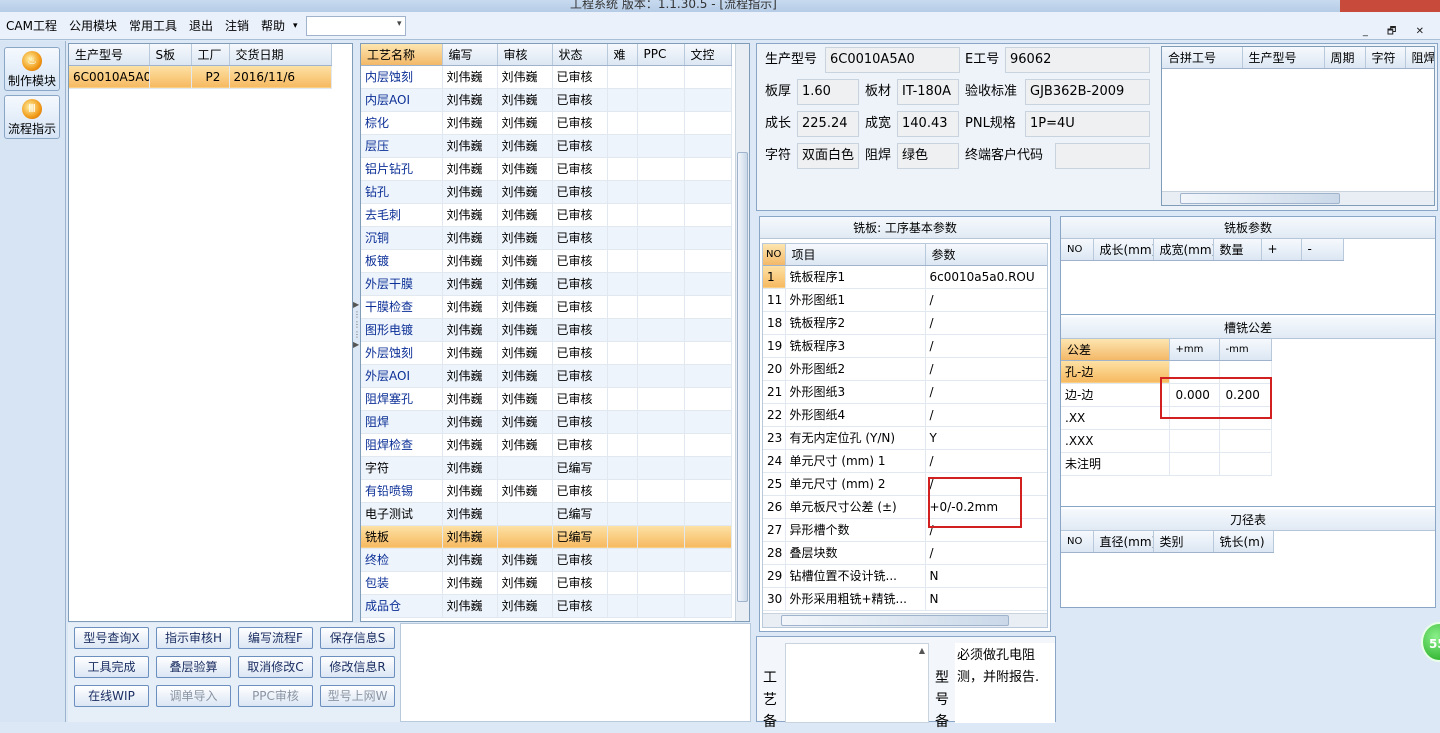  Describe the element at coordinates (273, 26) in the screenshot. I see `menu-help: 帮助` at that location.